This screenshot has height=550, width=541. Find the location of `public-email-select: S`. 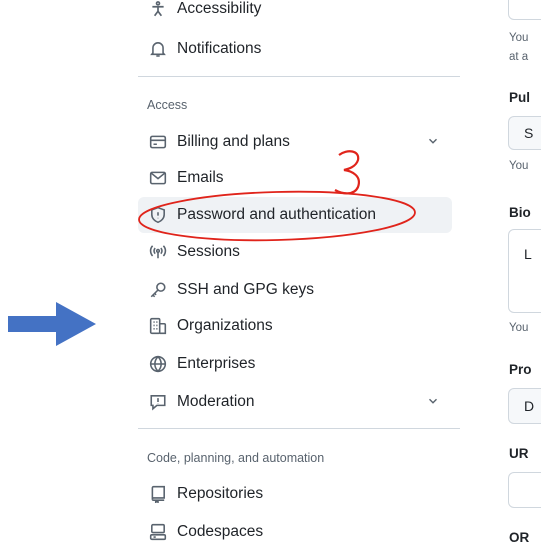

public-email-select: S is located at coordinates (524, 133).